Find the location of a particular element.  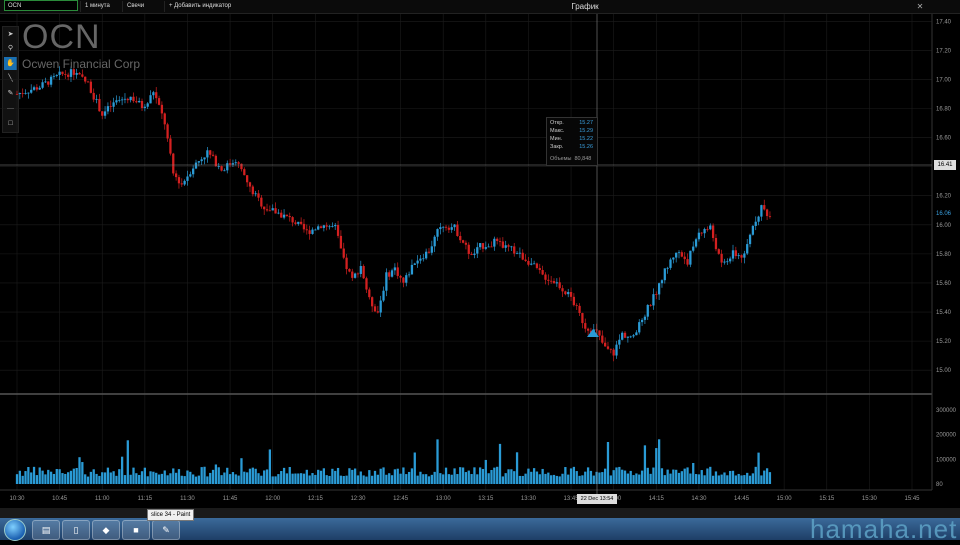

paint-icon: ✎ is located at coordinates (166, 530).